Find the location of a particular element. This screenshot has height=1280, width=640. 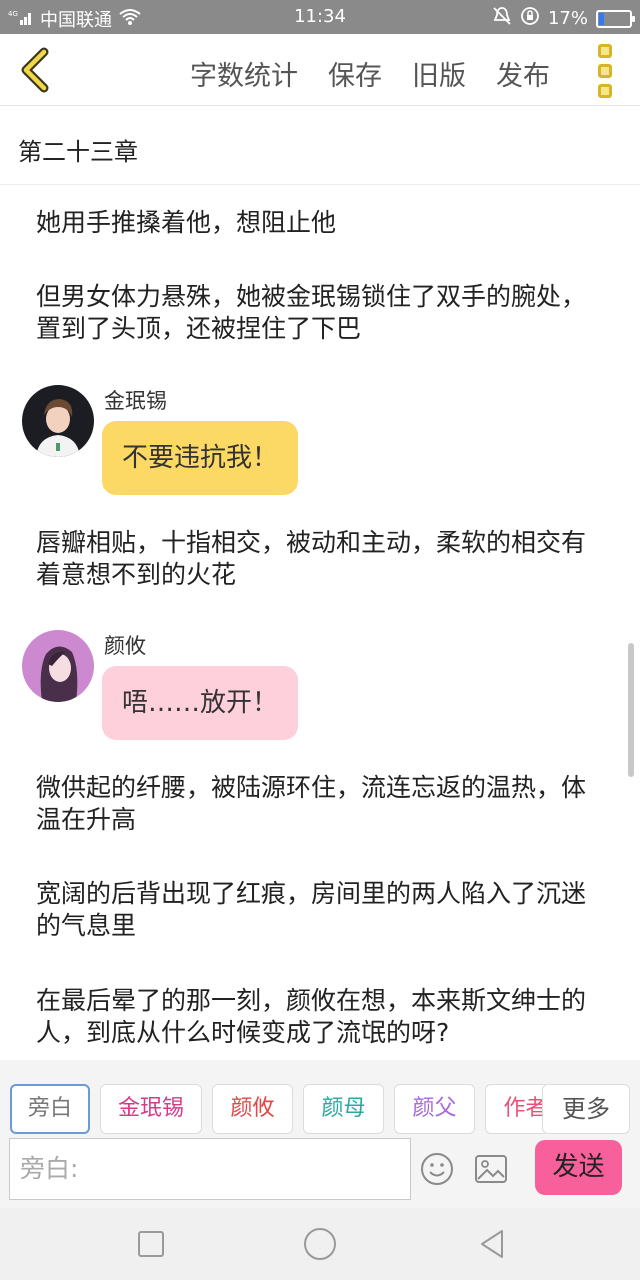

recents-icon is located at coordinates (151, 1244).